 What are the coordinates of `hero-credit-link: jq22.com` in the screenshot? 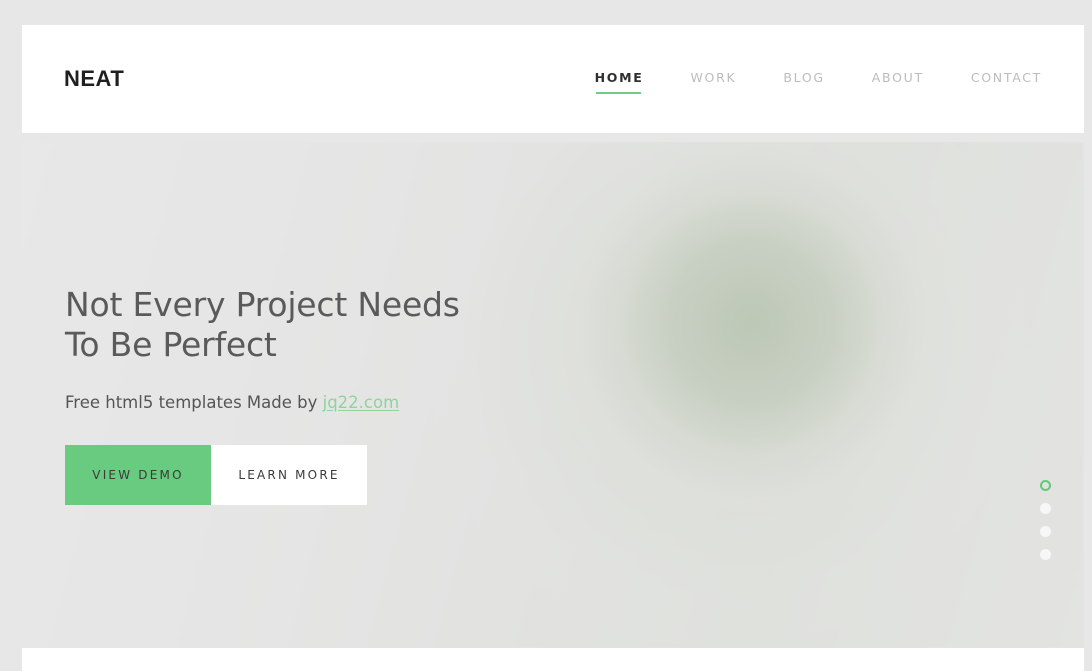 It's located at (361, 402).